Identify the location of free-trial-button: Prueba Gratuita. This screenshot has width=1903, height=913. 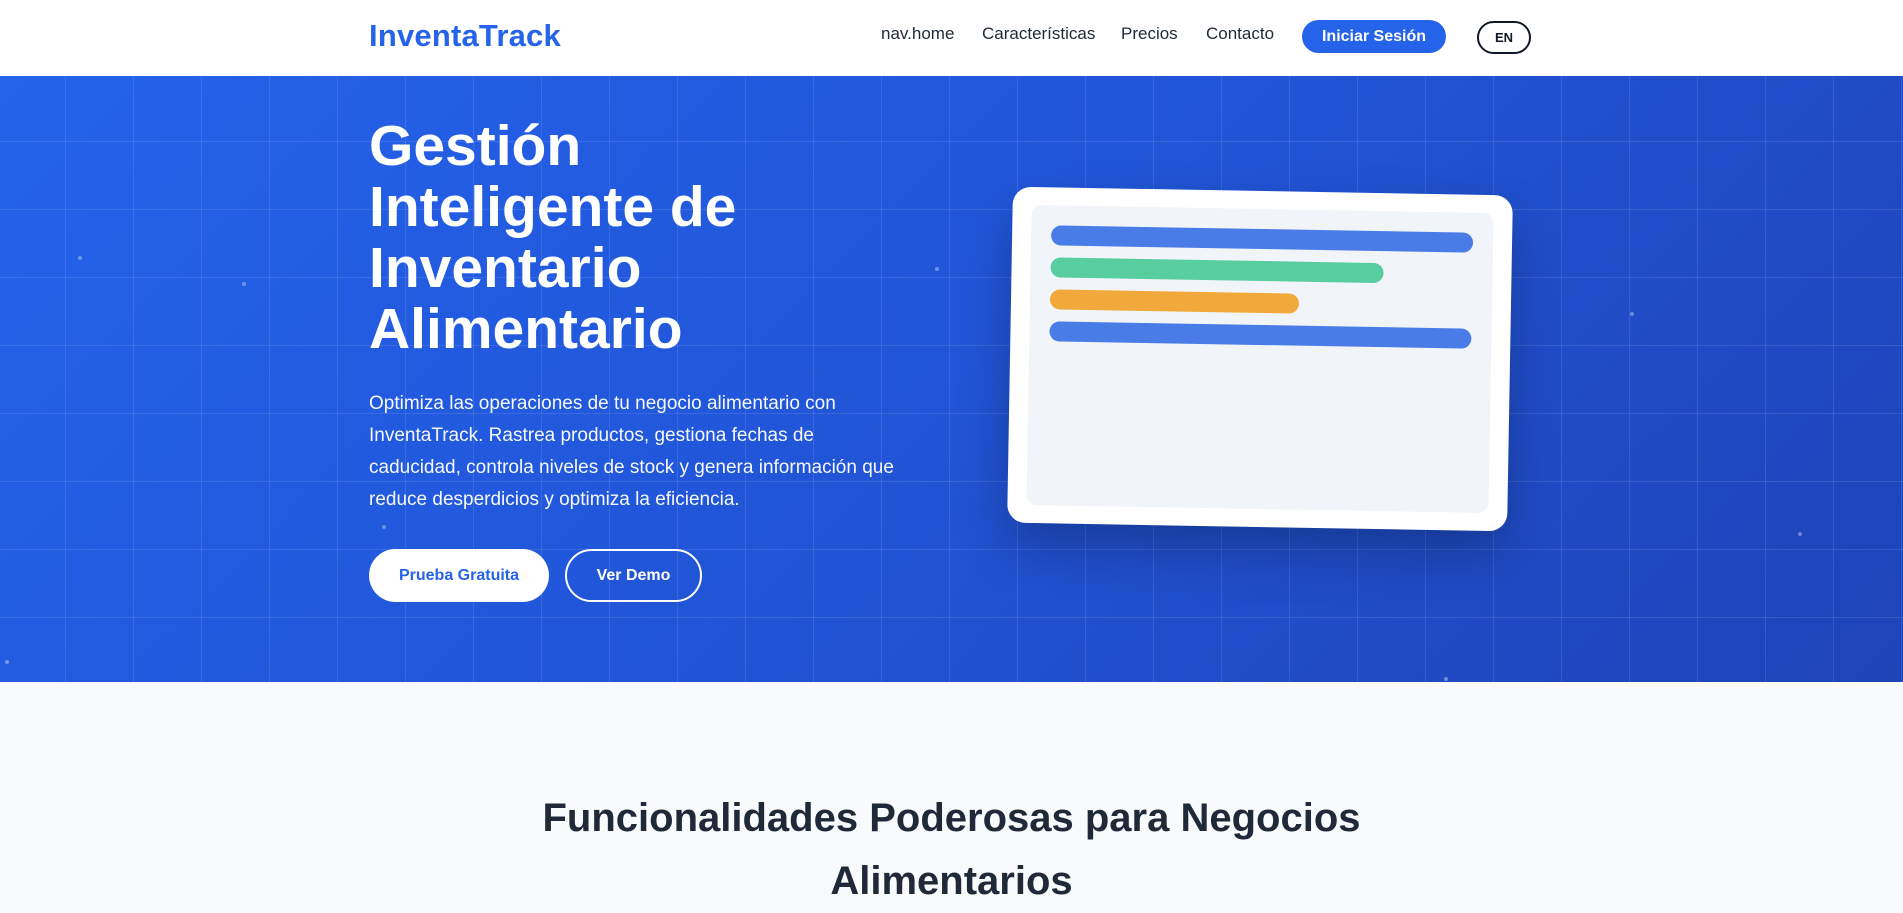
(459, 575).